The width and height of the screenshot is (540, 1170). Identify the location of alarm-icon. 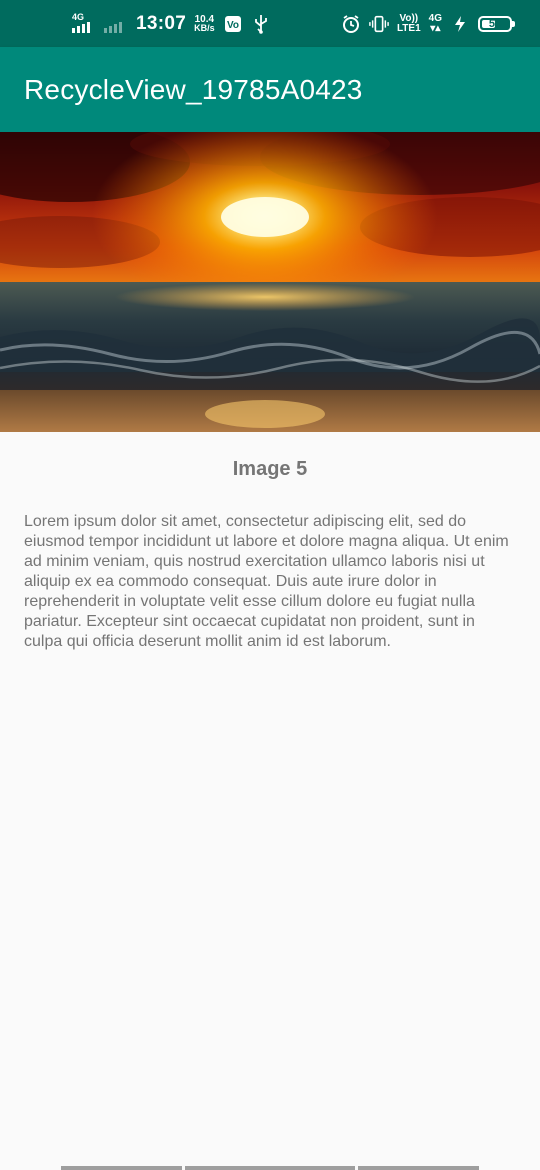
(351, 24).